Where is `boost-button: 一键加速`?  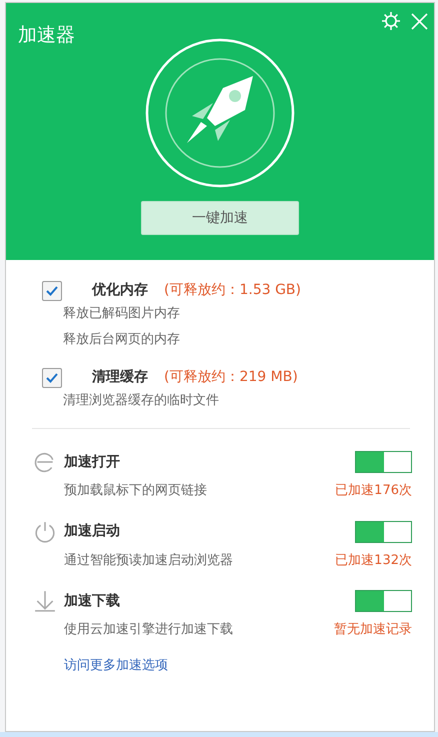 boost-button: 一键加速 is located at coordinates (220, 218).